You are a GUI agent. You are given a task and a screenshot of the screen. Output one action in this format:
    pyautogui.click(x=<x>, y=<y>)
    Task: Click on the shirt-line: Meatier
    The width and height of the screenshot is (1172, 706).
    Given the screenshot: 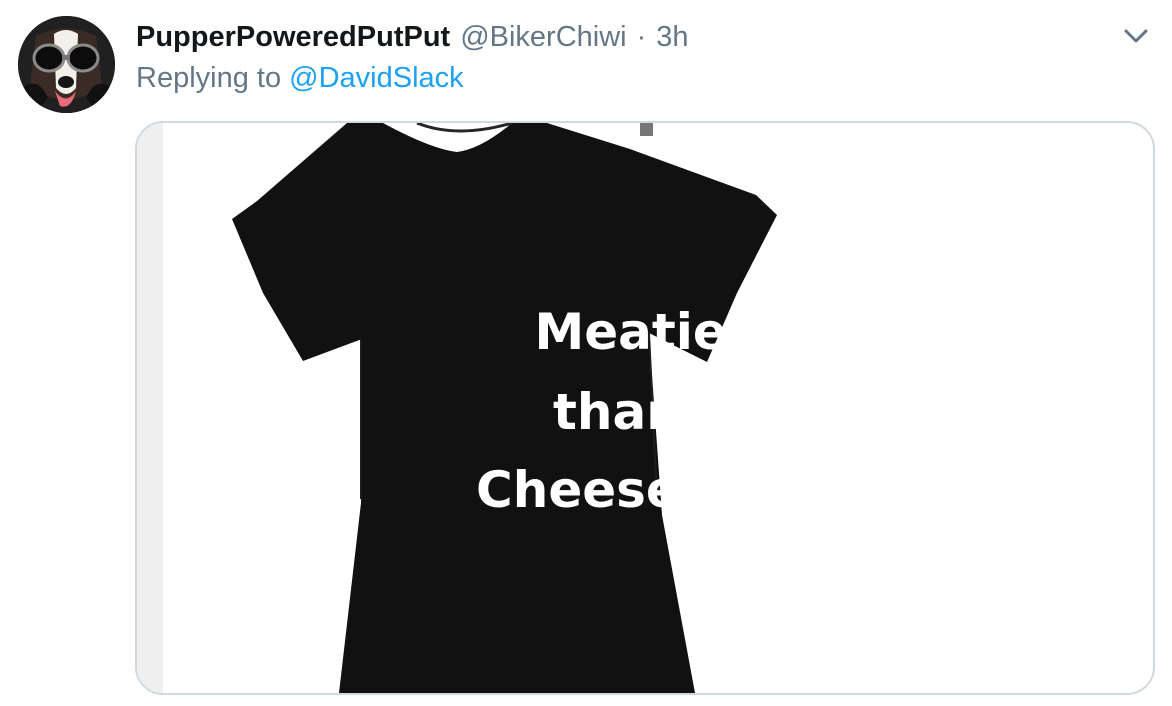 What is the action you would take?
    pyautogui.click(x=643, y=332)
    